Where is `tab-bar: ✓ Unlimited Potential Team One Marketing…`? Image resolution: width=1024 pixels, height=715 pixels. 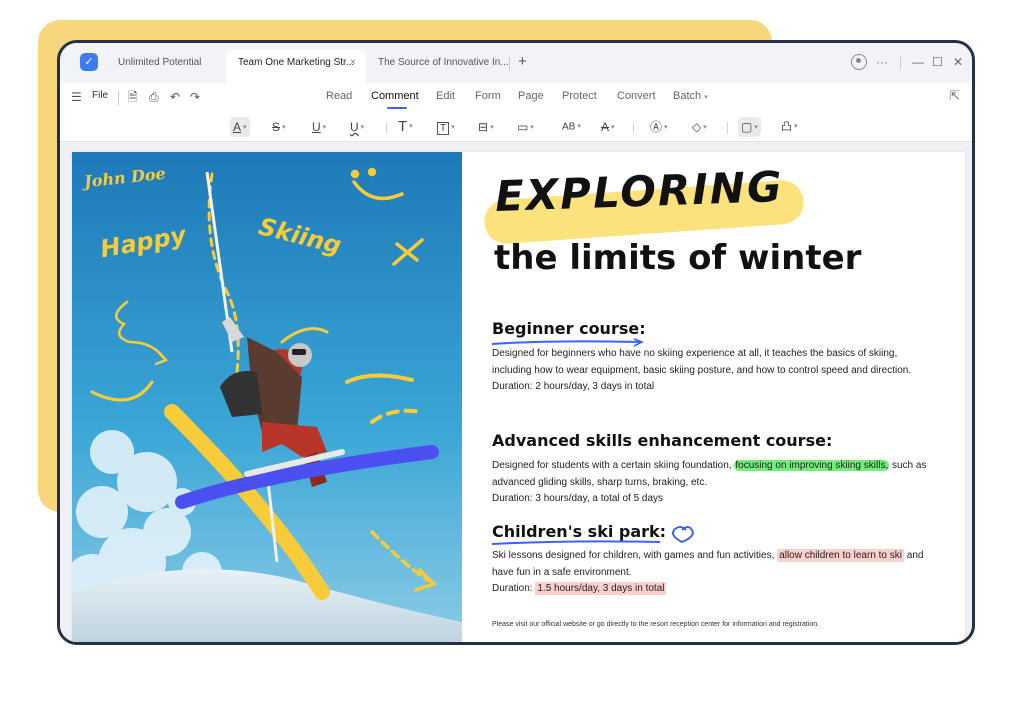 tab-bar: ✓ Unlimited Potential Team One Marketing… is located at coordinates (516, 63).